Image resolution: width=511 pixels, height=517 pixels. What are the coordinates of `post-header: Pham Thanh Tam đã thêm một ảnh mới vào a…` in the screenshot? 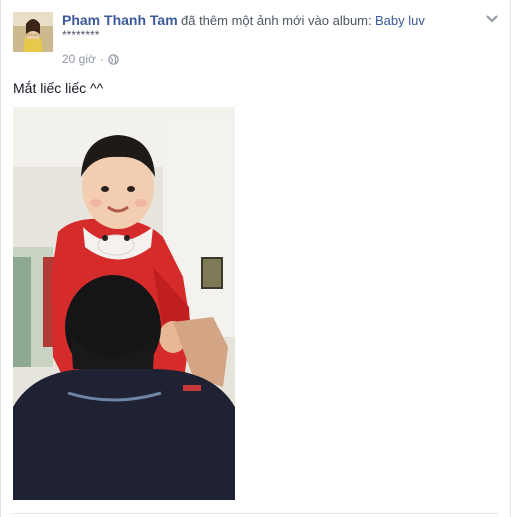 It's located at (266, 20).